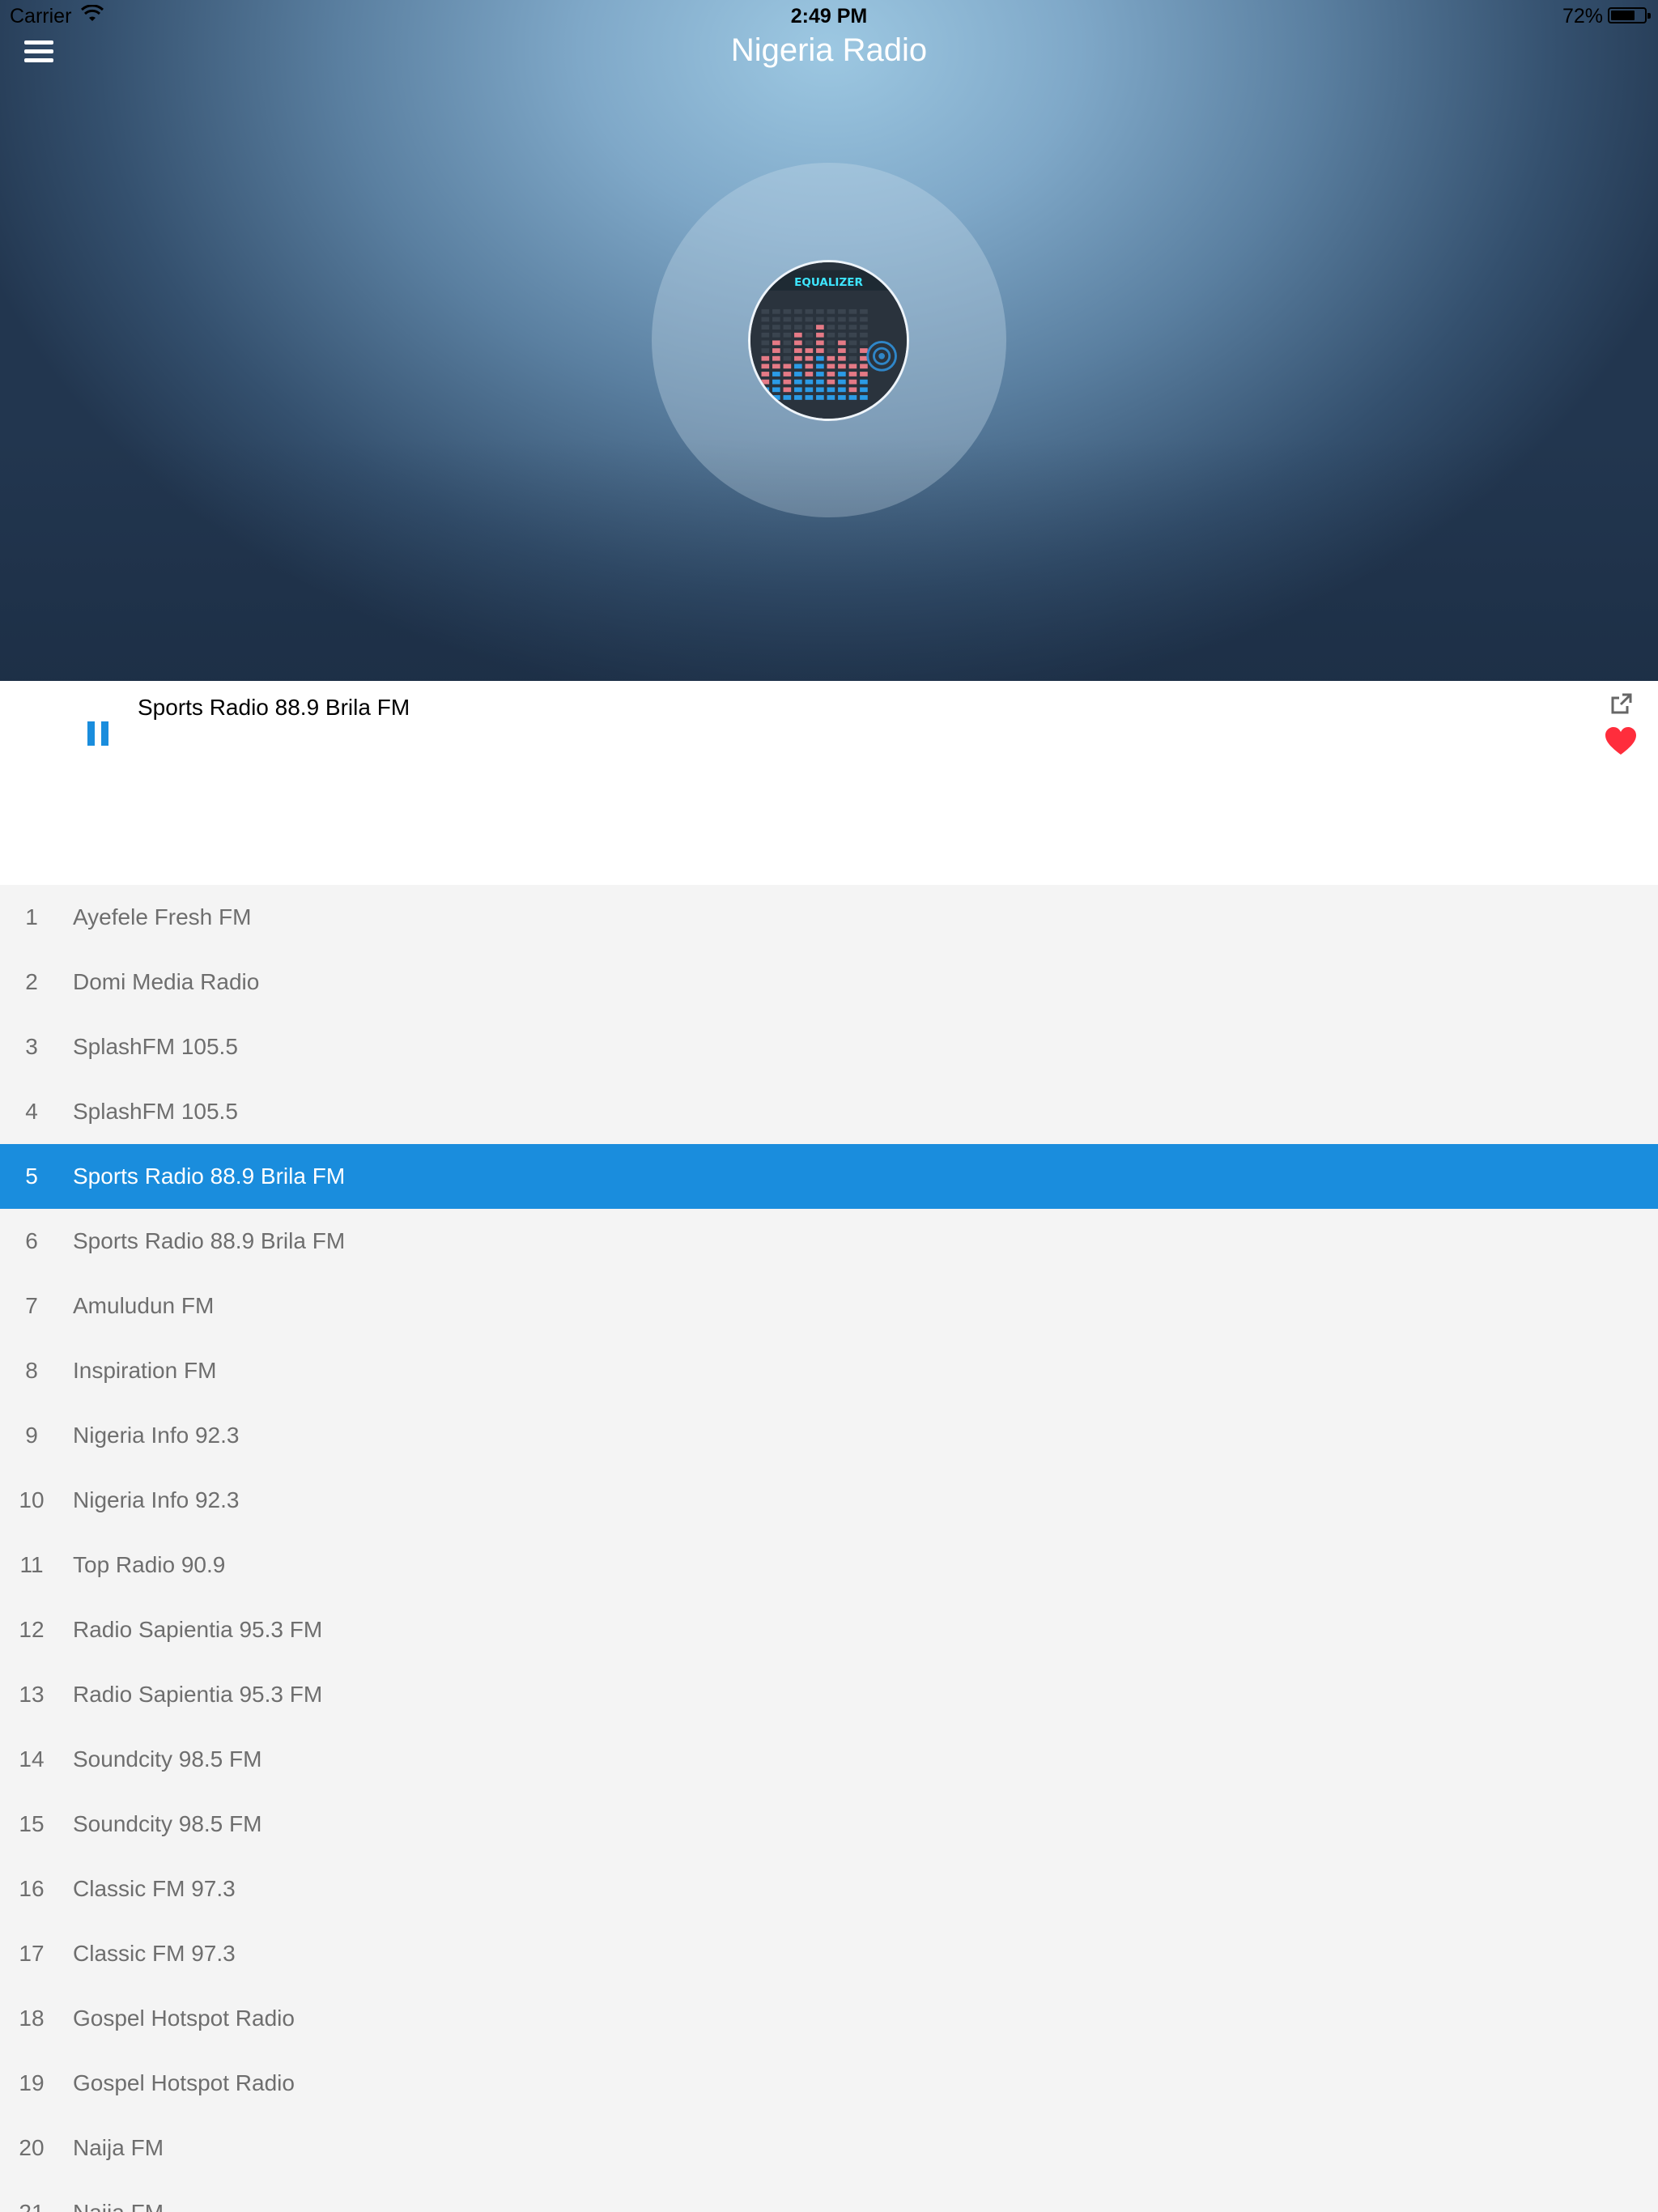 This screenshot has height=2212, width=1658. I want to click on station-row: 9 Nigeria Info 92.3, so click(829, 1436).